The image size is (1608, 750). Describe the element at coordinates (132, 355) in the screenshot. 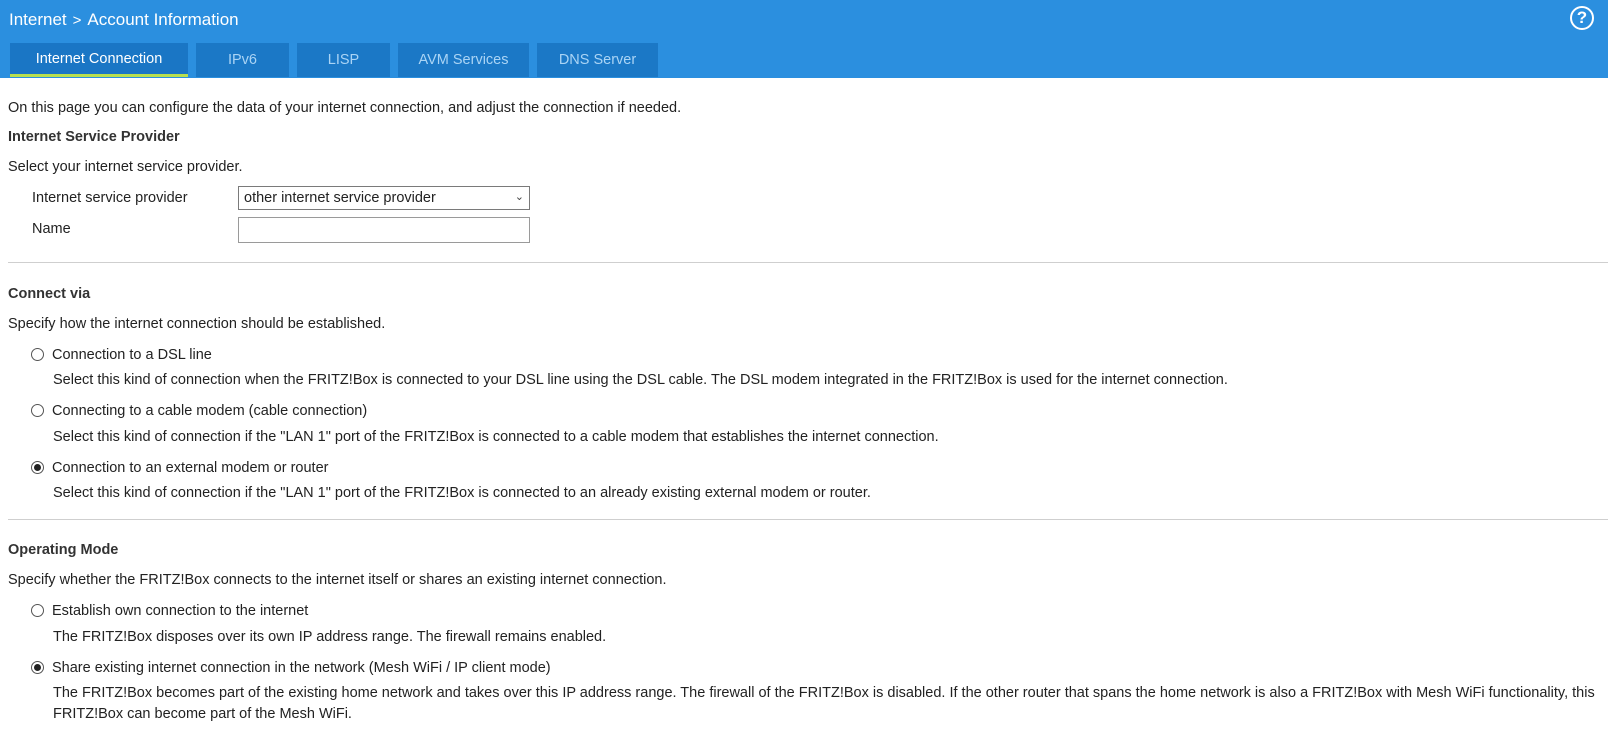

I see `option-label-dsl-line: Connection to a DSL line` at that location.